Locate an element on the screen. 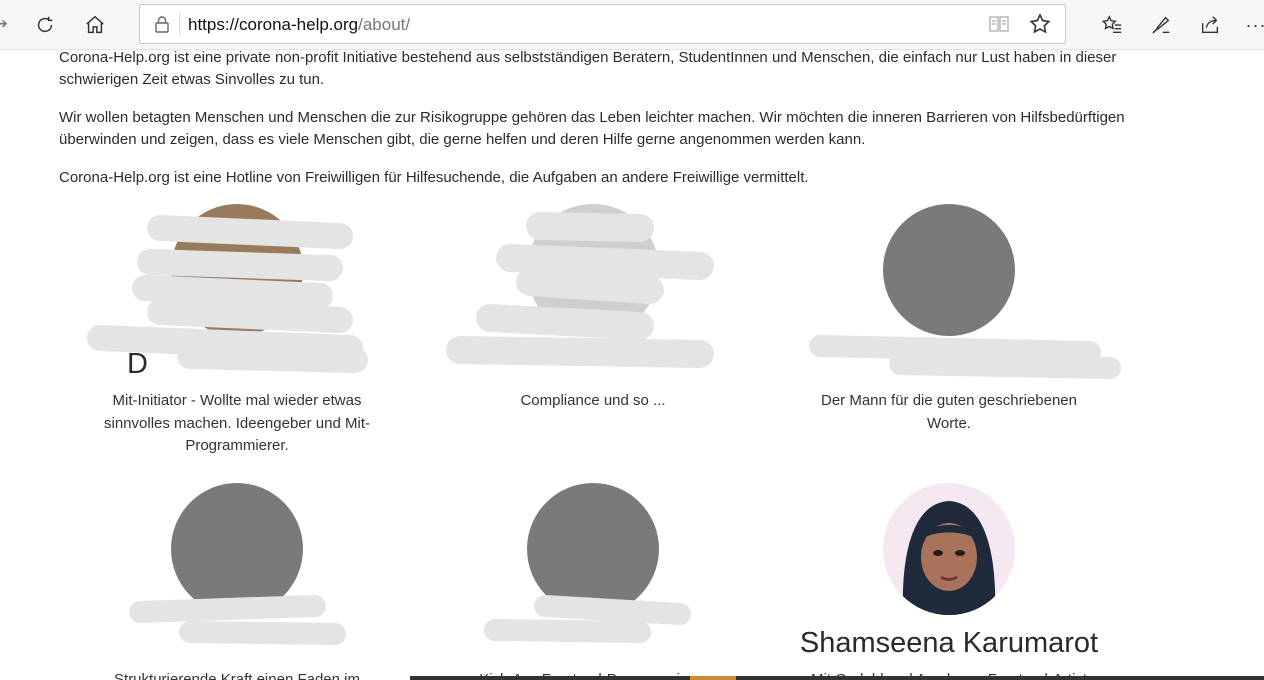 This screenshot has height=680, width=1264. star-icon is located at coordinates (1040, 24).